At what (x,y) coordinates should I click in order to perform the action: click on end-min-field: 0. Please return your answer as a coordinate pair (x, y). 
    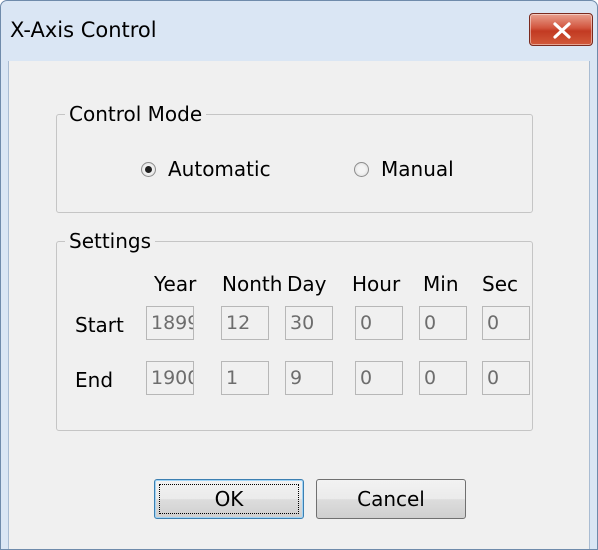
    Looking at the image, I should click on (443, 378).